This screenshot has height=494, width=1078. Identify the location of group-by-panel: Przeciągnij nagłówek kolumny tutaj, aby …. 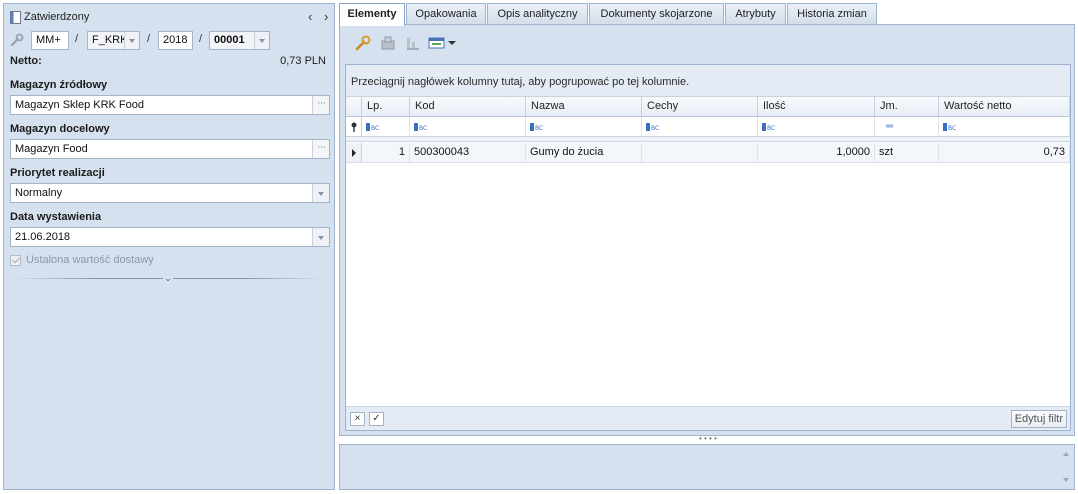
(708, 81).